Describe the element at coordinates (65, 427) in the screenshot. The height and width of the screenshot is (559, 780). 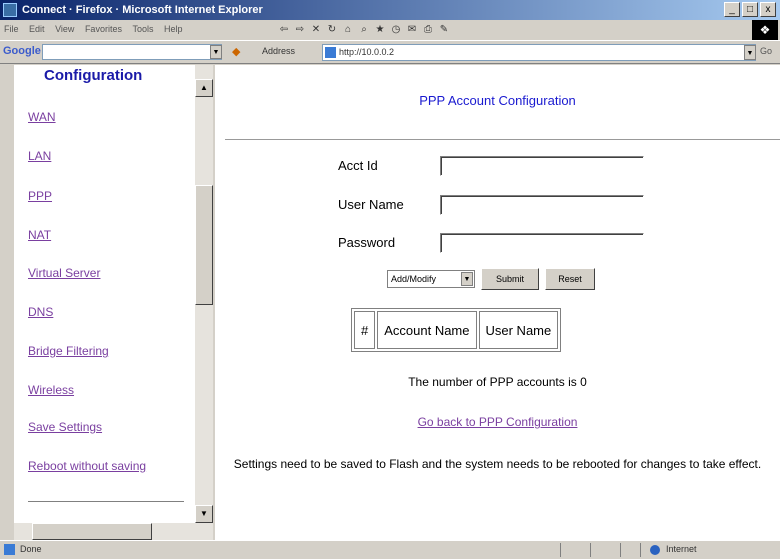
I see `nav-link-save-settings: Save Settings` at that location.